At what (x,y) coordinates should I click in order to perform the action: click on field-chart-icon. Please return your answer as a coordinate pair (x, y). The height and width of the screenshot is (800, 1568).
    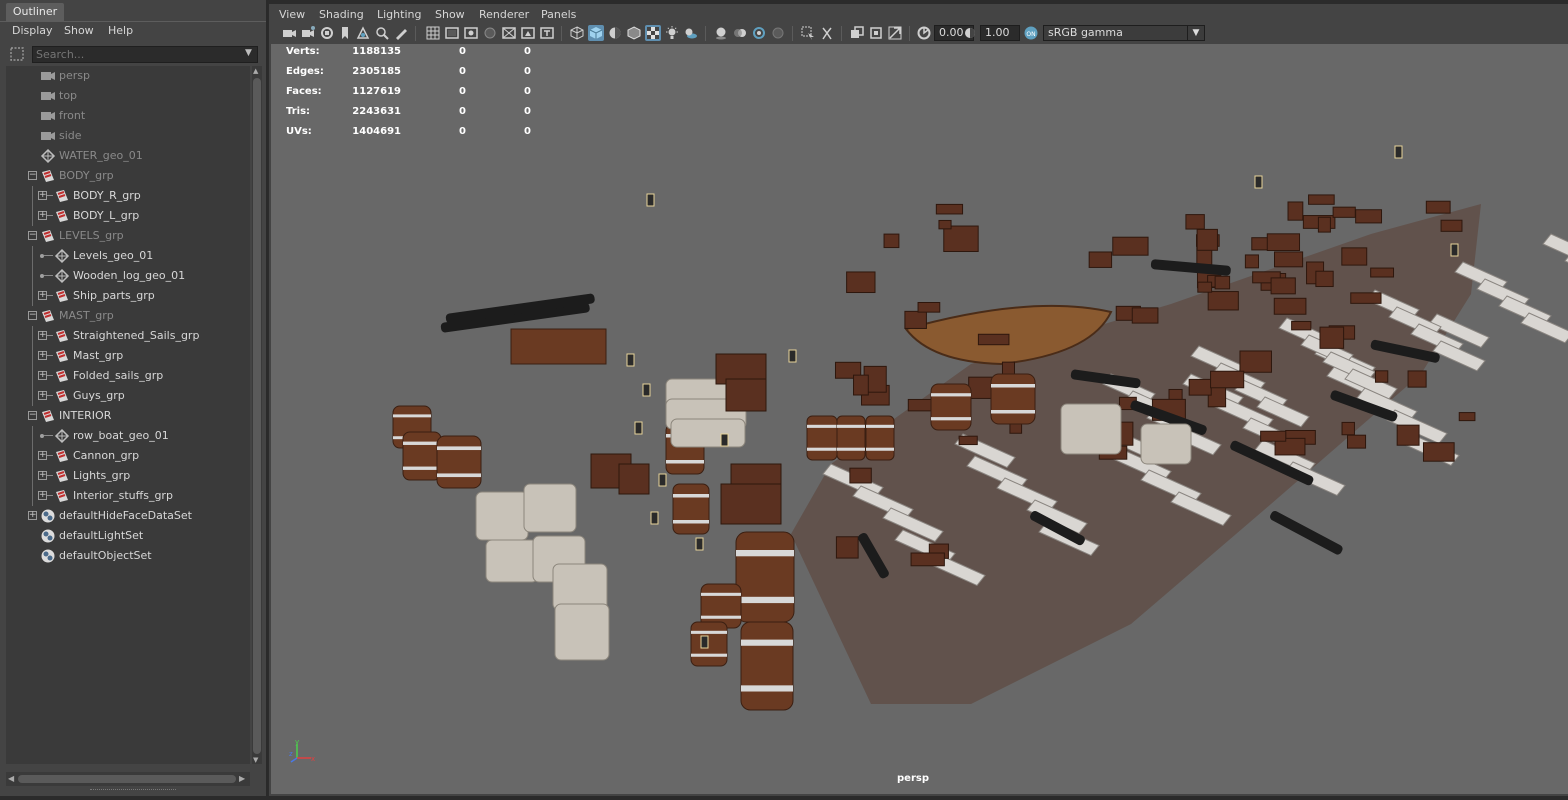
    Looking at the image, I should click on (509, 33).